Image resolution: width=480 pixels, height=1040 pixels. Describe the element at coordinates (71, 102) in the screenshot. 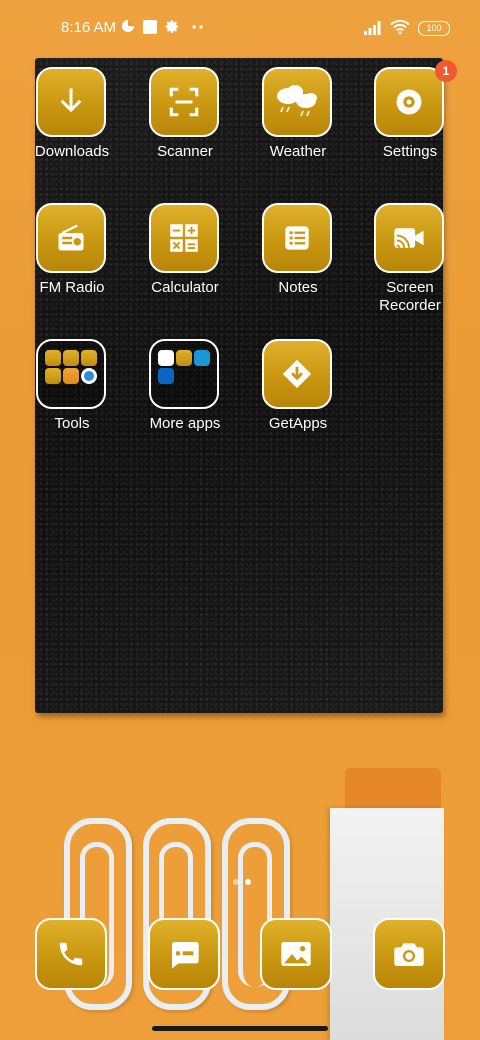

I see `download-arrow-icon` at that location.